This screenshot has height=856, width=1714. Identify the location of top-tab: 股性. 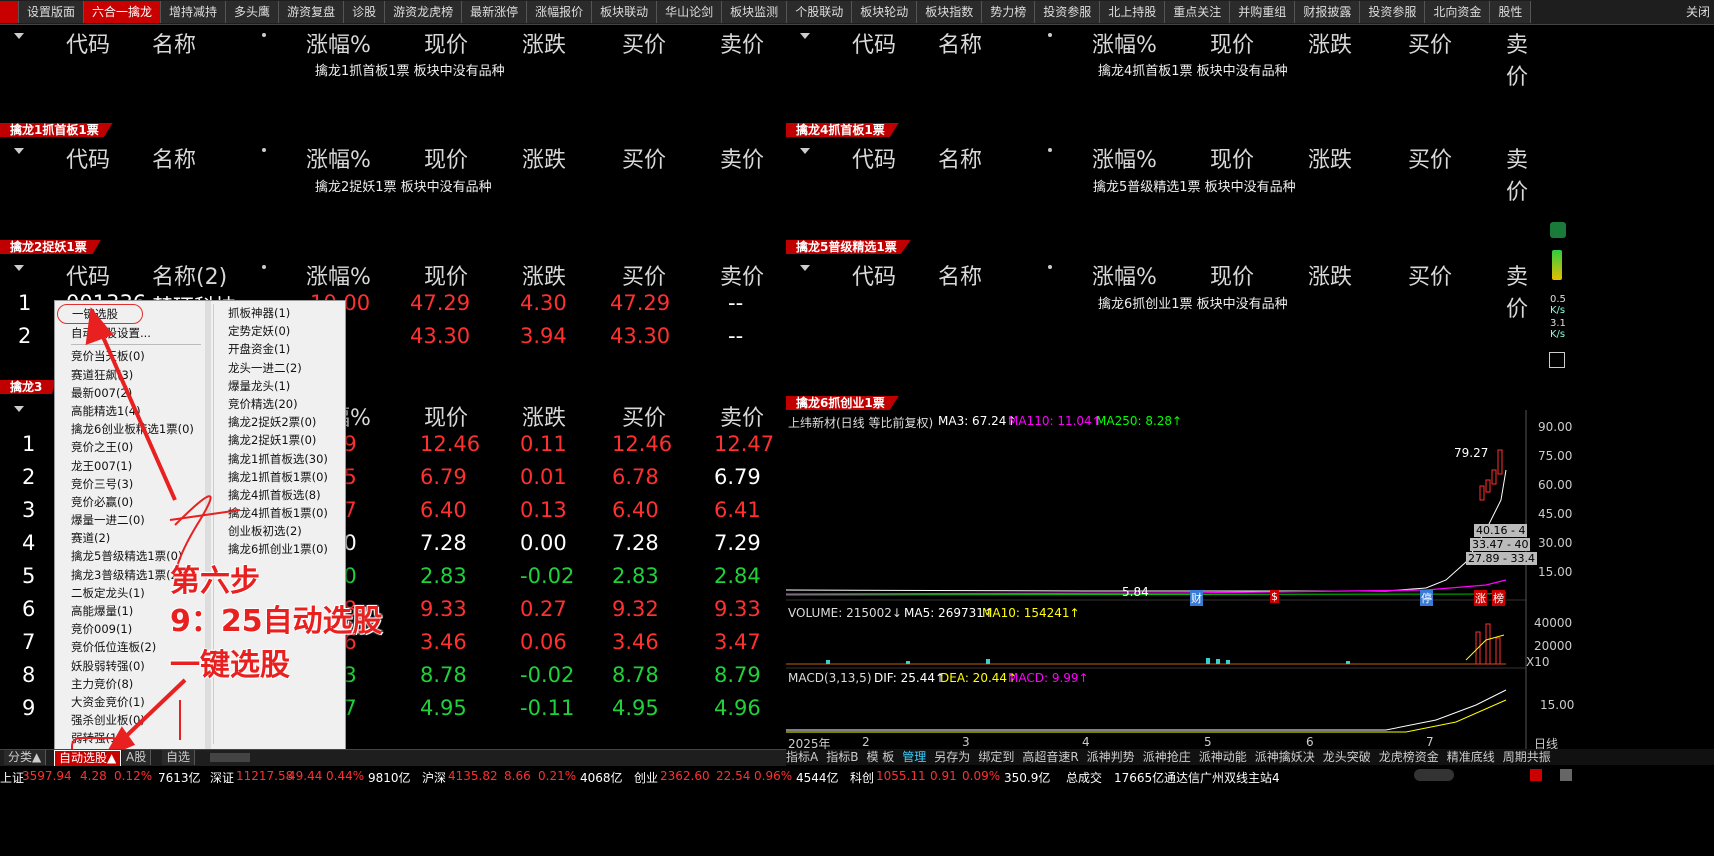
(1511, 12).